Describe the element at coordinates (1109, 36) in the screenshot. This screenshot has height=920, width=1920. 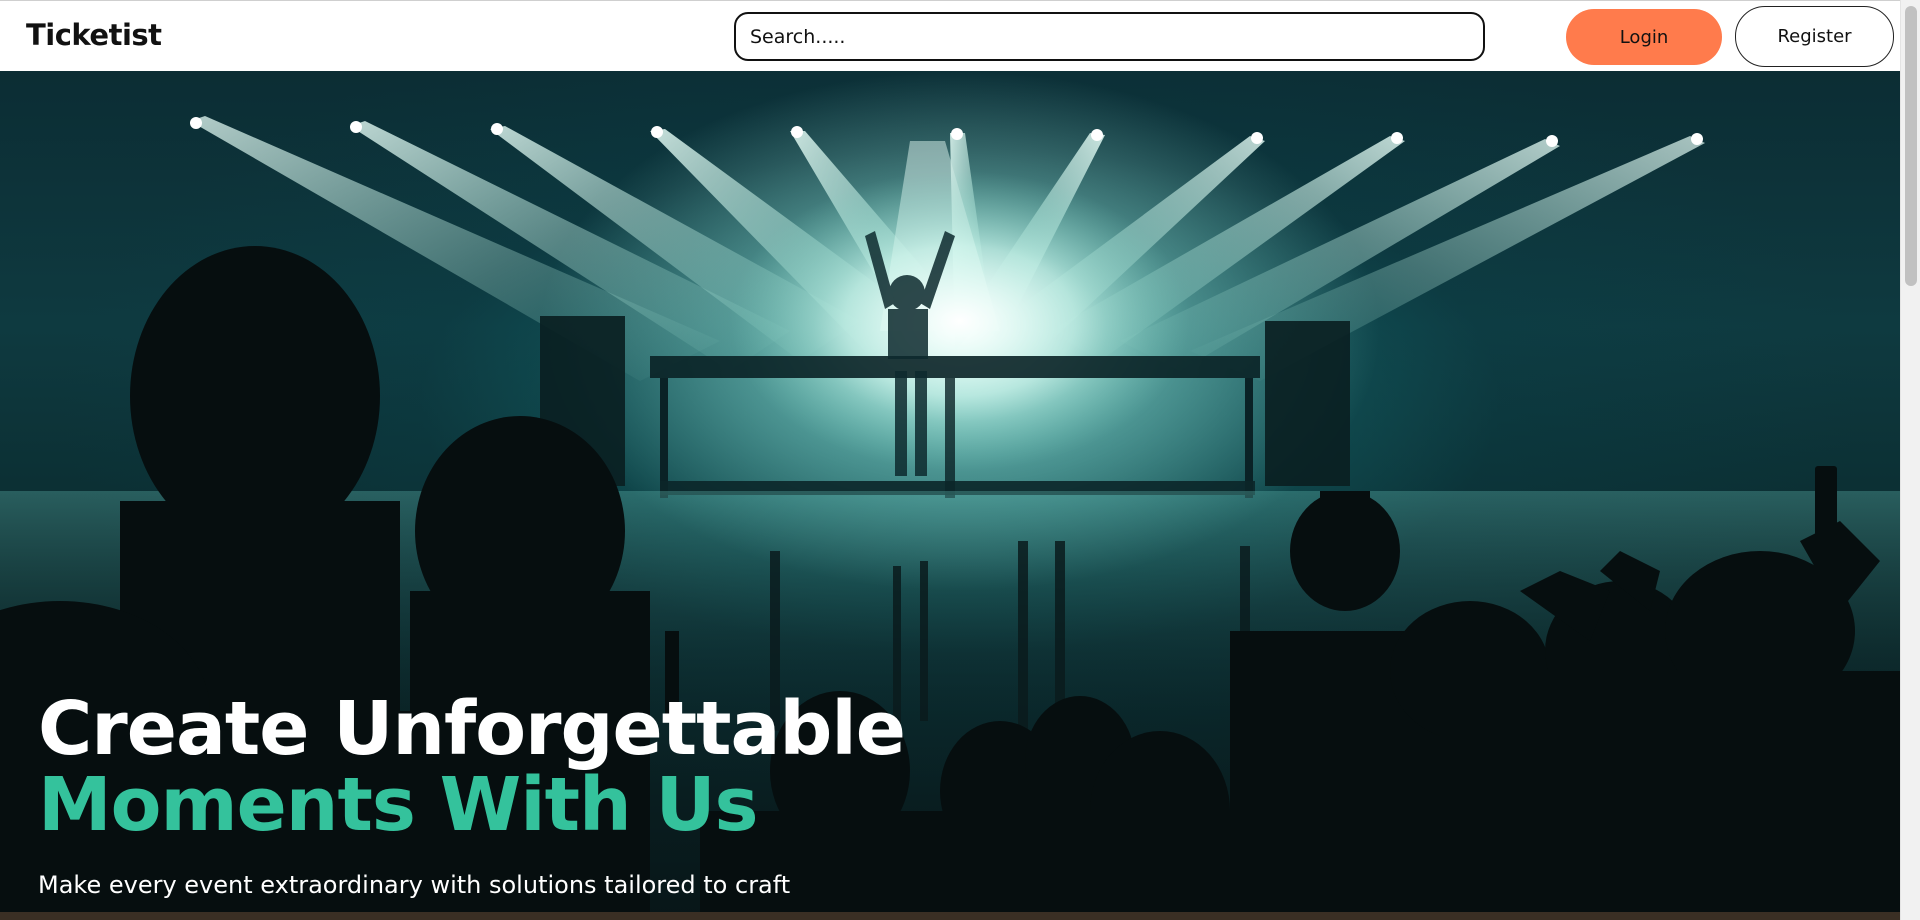
I see `search-input` at that location.